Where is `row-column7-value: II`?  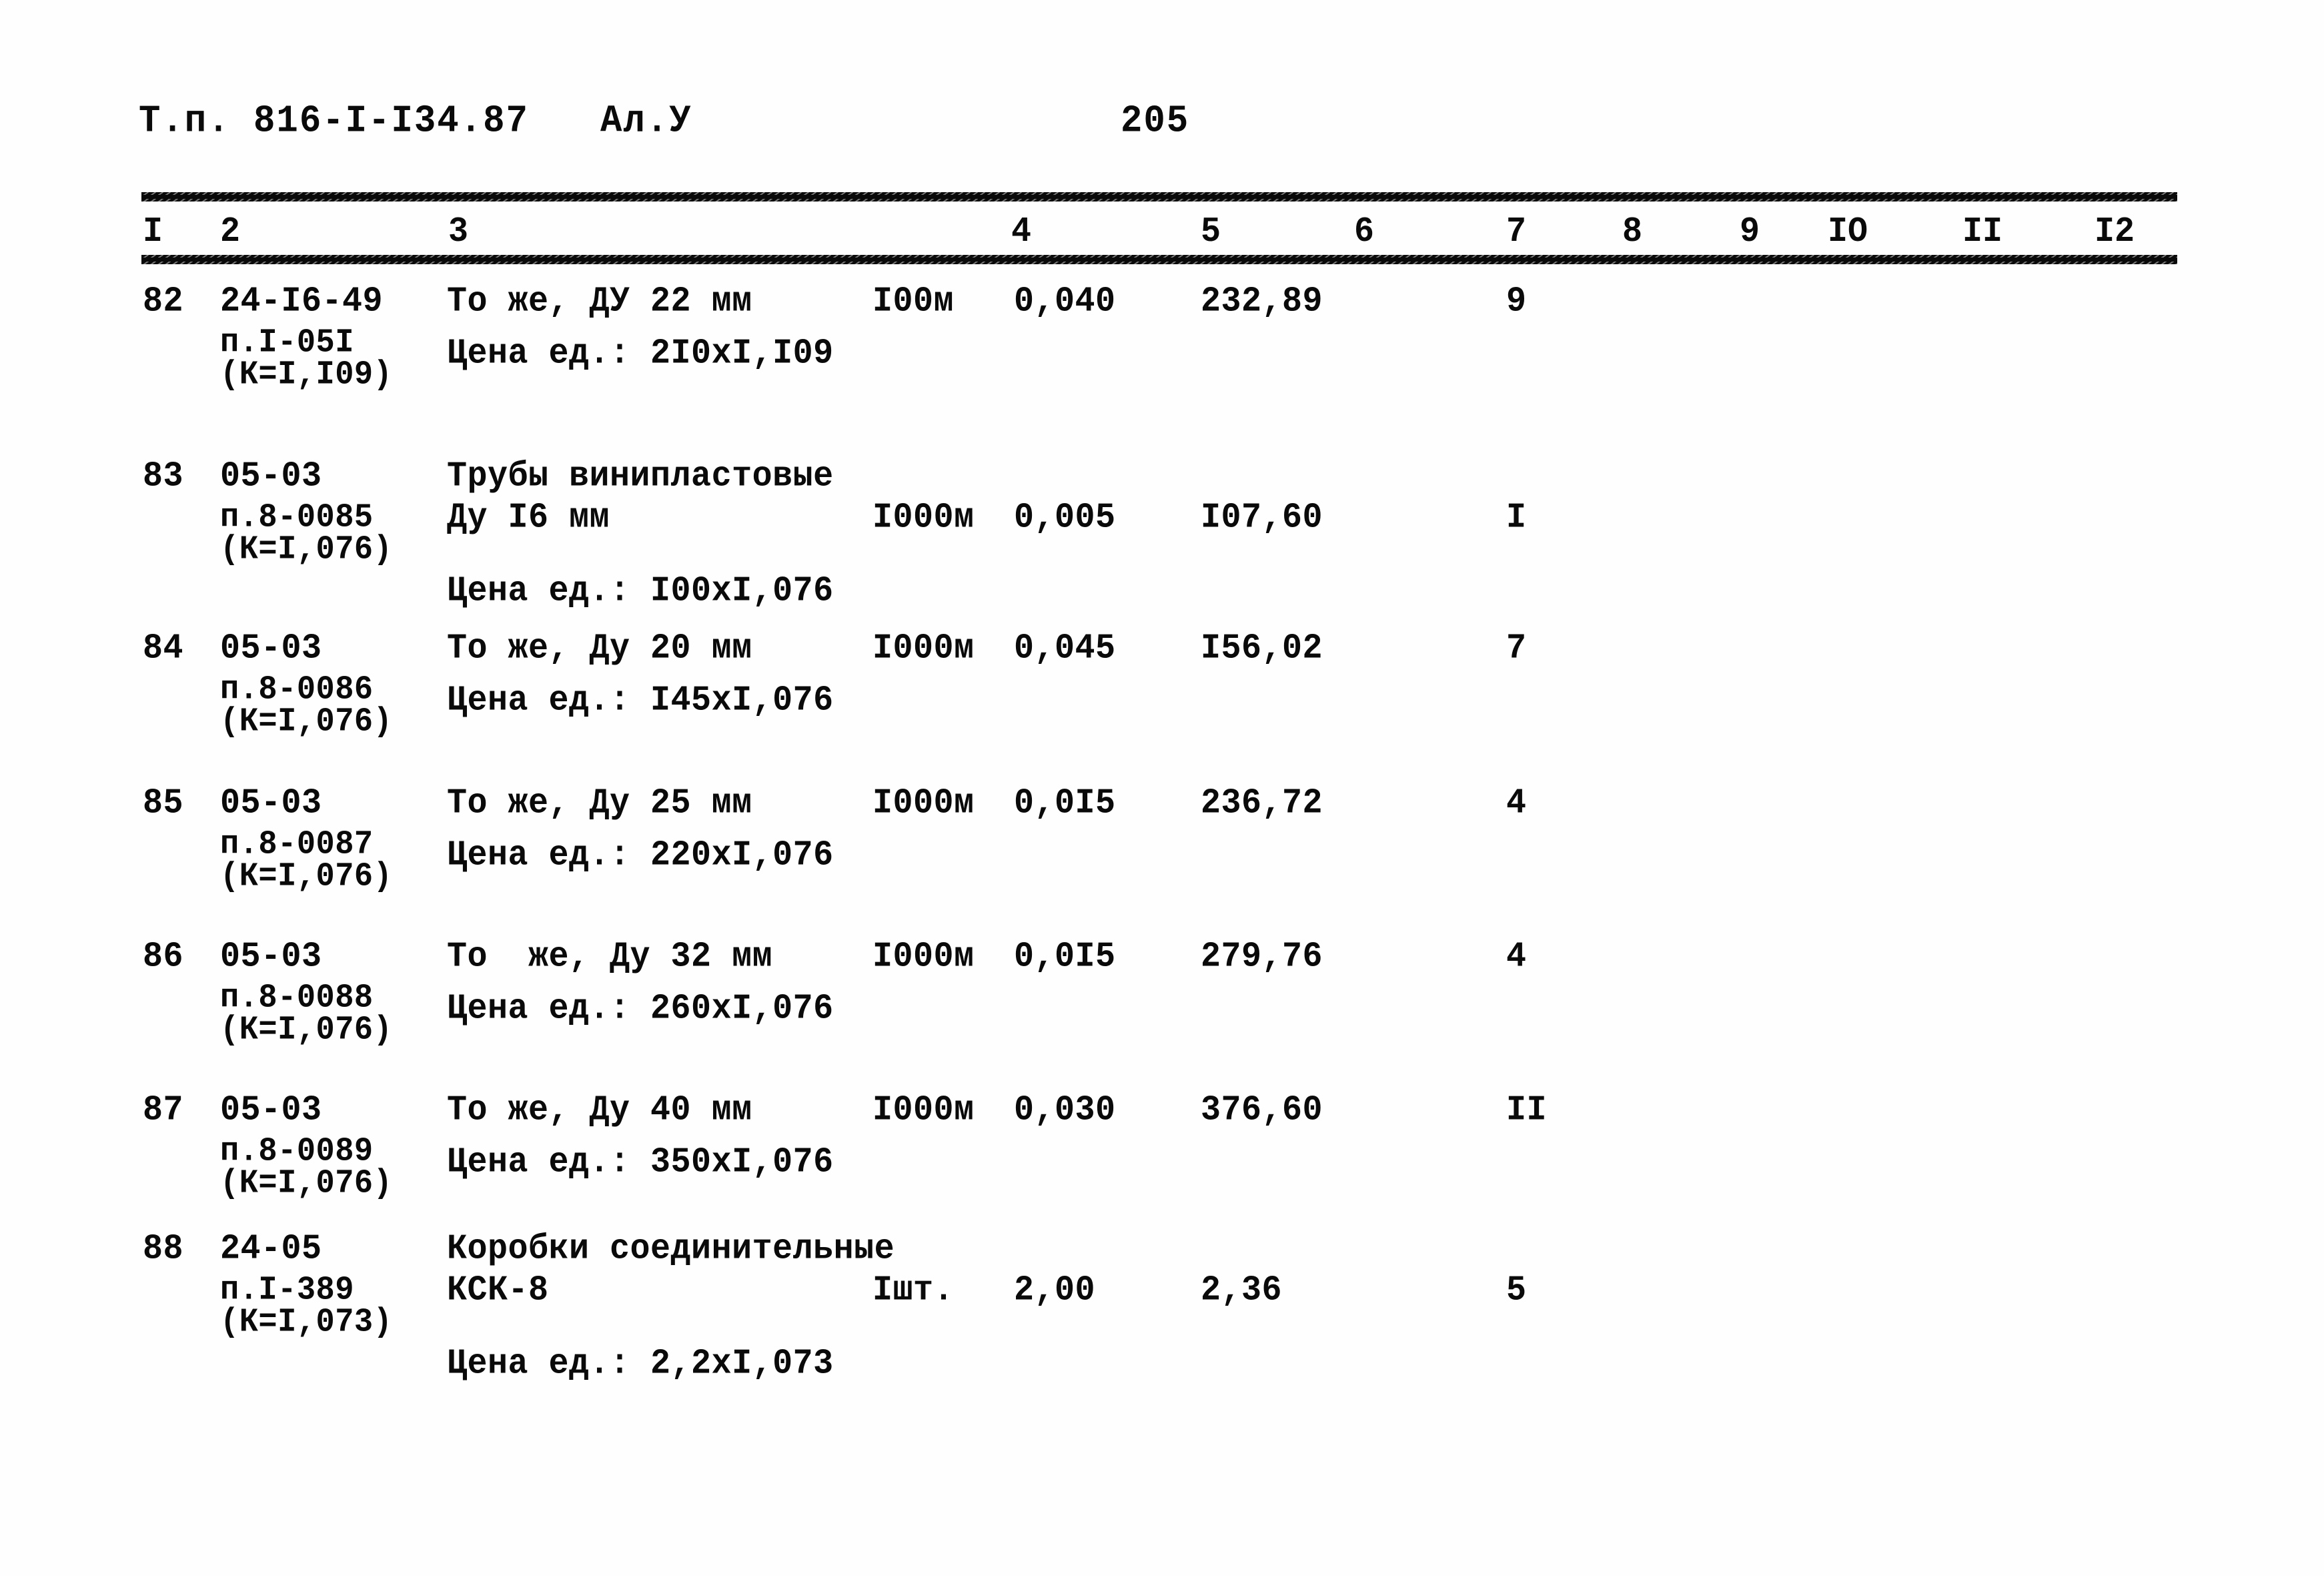
row-column7-value: II is located at coordinates (1527, 1110).